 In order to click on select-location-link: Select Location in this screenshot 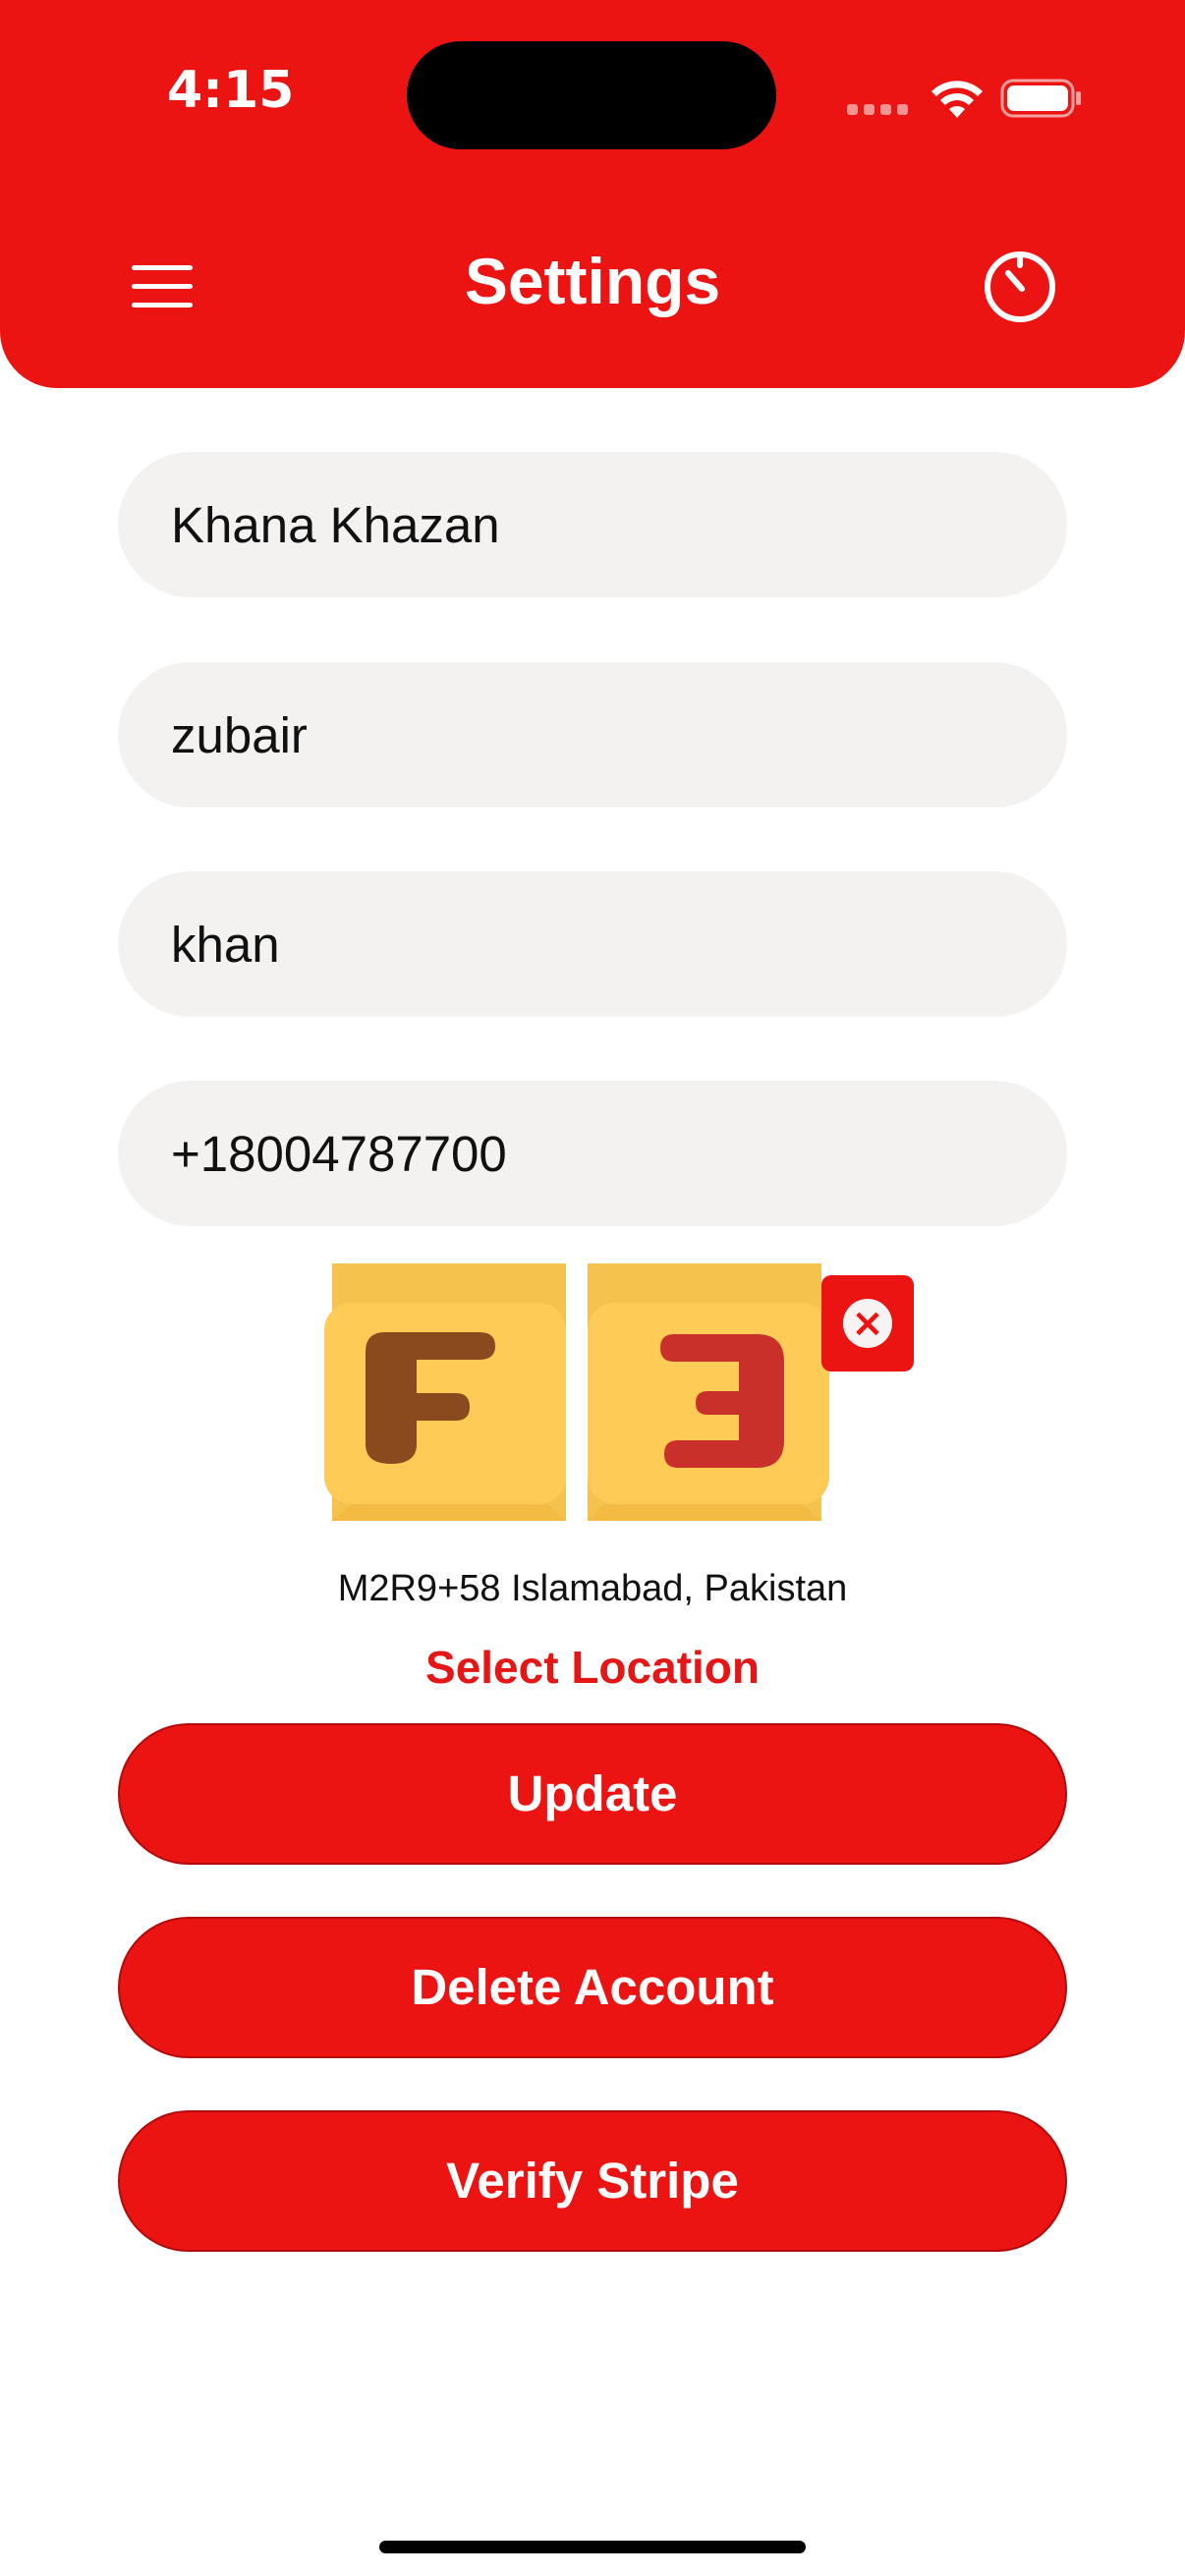, I will do `click(592, 1667)`.